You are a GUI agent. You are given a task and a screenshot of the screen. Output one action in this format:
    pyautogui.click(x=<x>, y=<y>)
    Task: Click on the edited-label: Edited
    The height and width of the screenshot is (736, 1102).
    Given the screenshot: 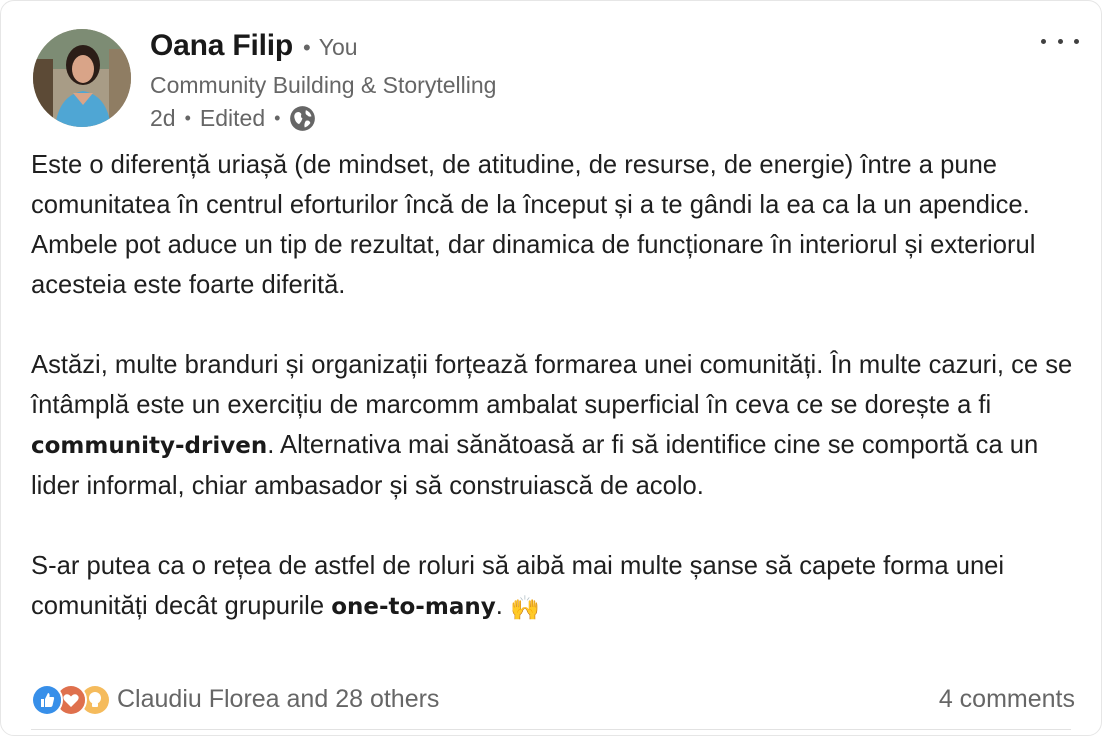 What is the action you would take?
    pyautogui.click(x=232, y=117)
    